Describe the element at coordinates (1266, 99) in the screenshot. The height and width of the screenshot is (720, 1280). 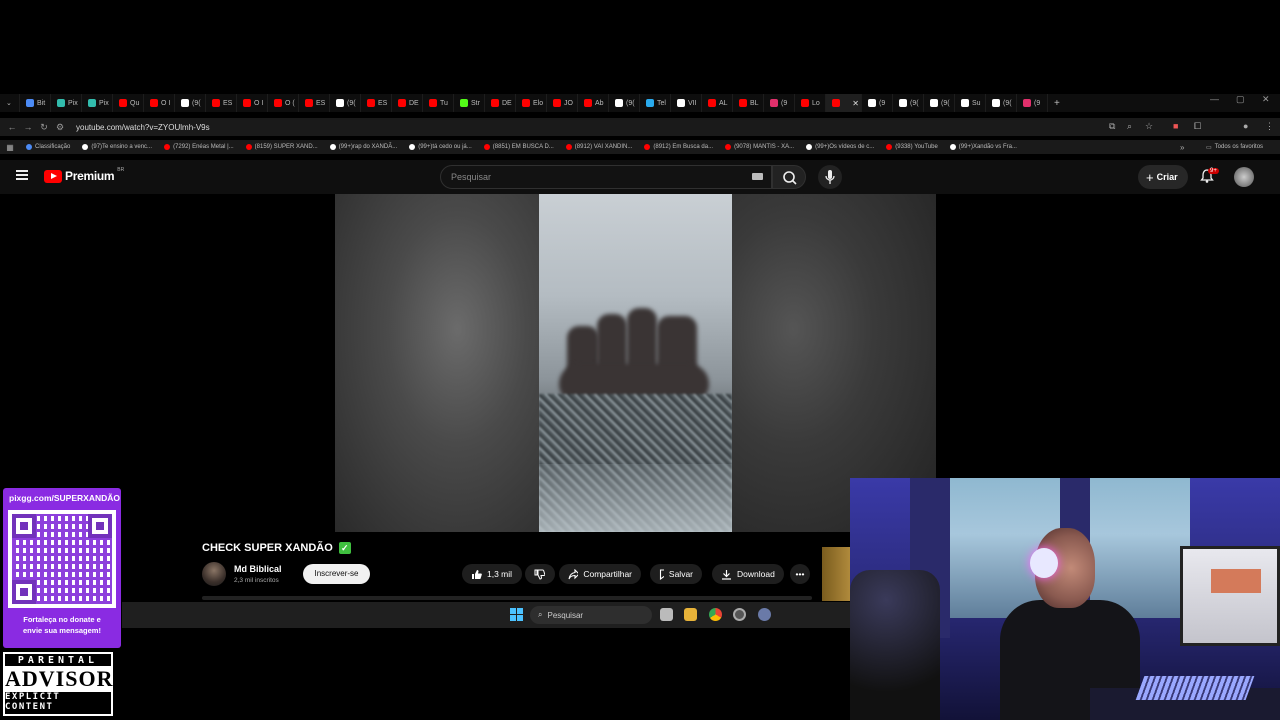
I see `close-window-icon: ✕` at that location.